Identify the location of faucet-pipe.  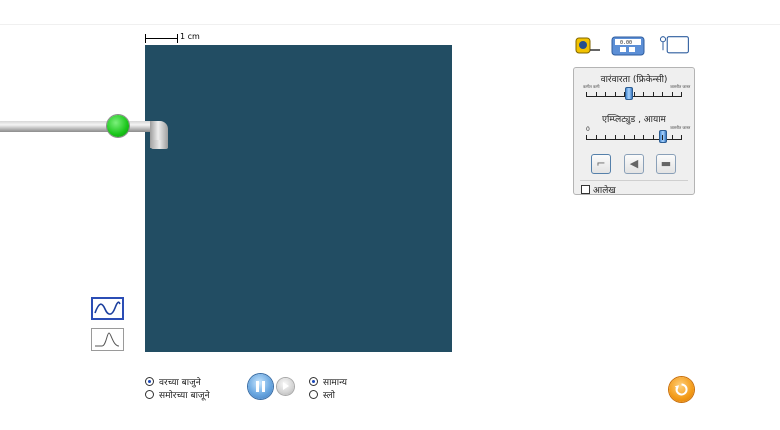
(79, 126).